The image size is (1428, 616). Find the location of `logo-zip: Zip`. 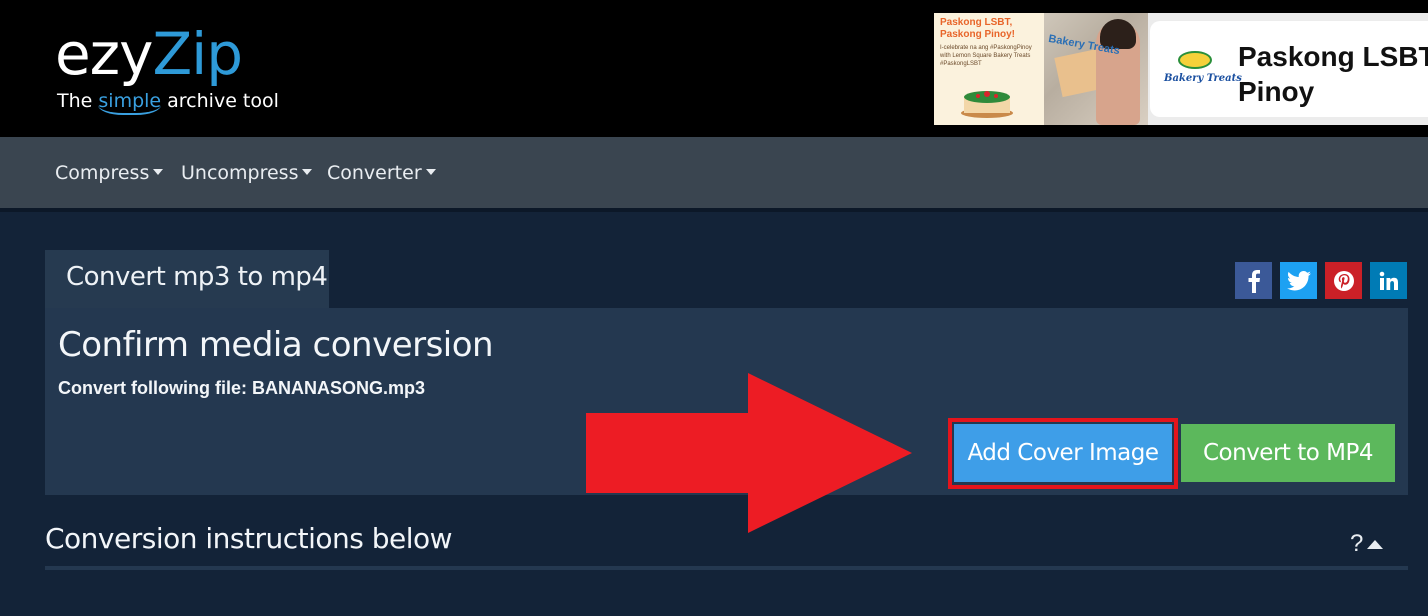

logo-zip: Zip is located at coordinates (197, 54).